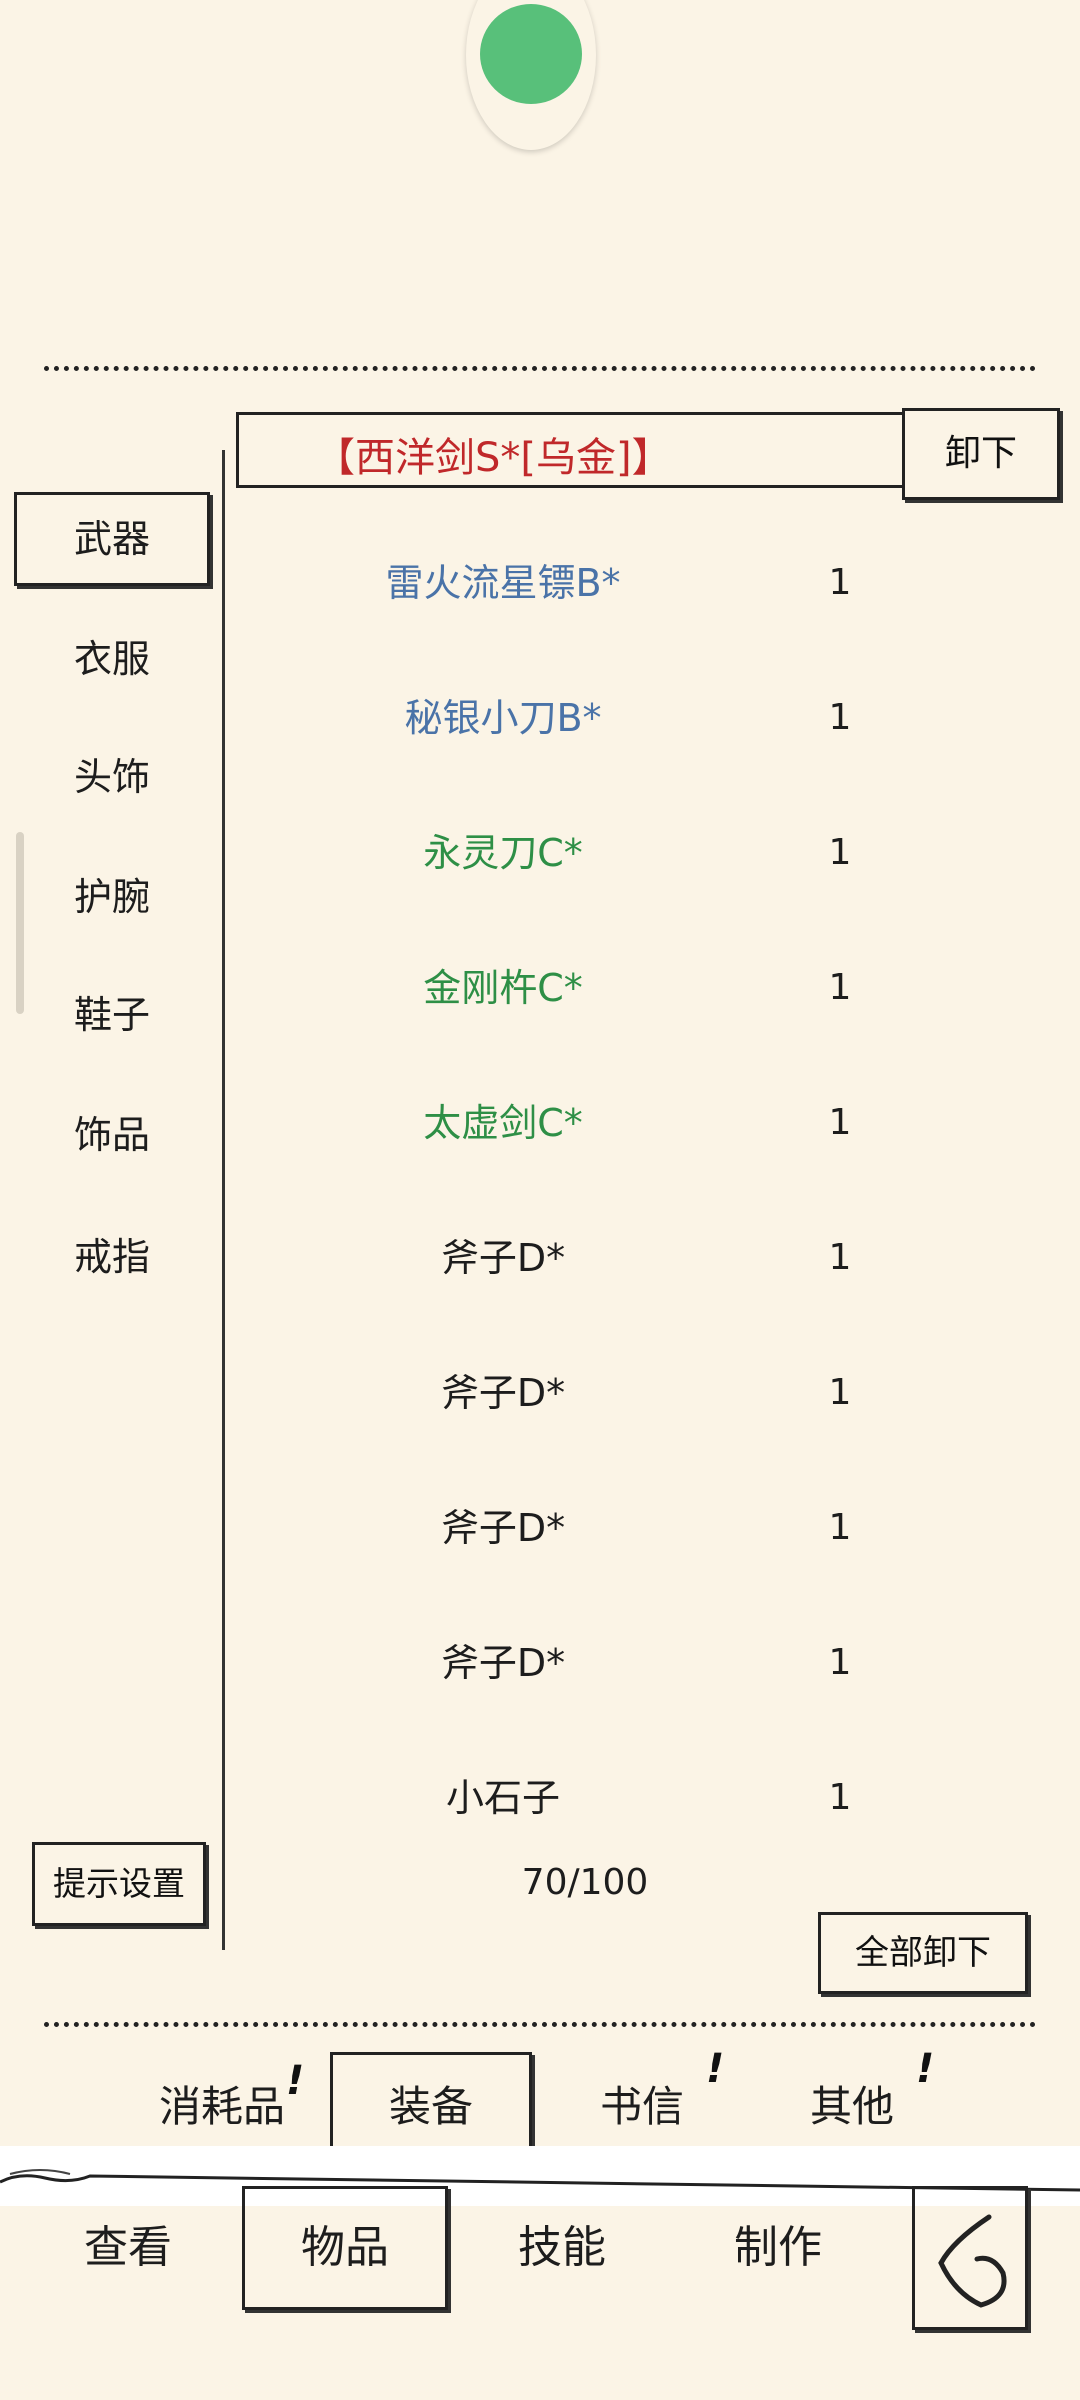 This screenshot has height=2400, width=1080. Describe the element at coordinates (636, 988) in the screenshot. I see `list-item: 金刚杵C* 1` at that location.